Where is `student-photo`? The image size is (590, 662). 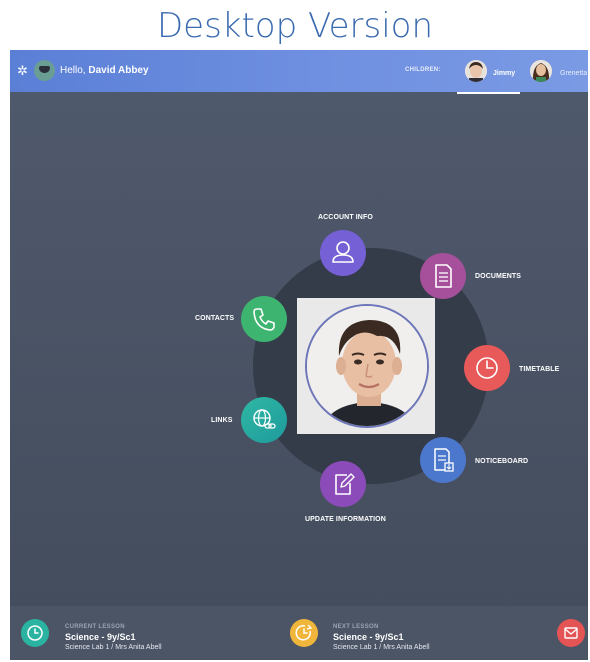
student-photo is located at coordinates (367, 366).